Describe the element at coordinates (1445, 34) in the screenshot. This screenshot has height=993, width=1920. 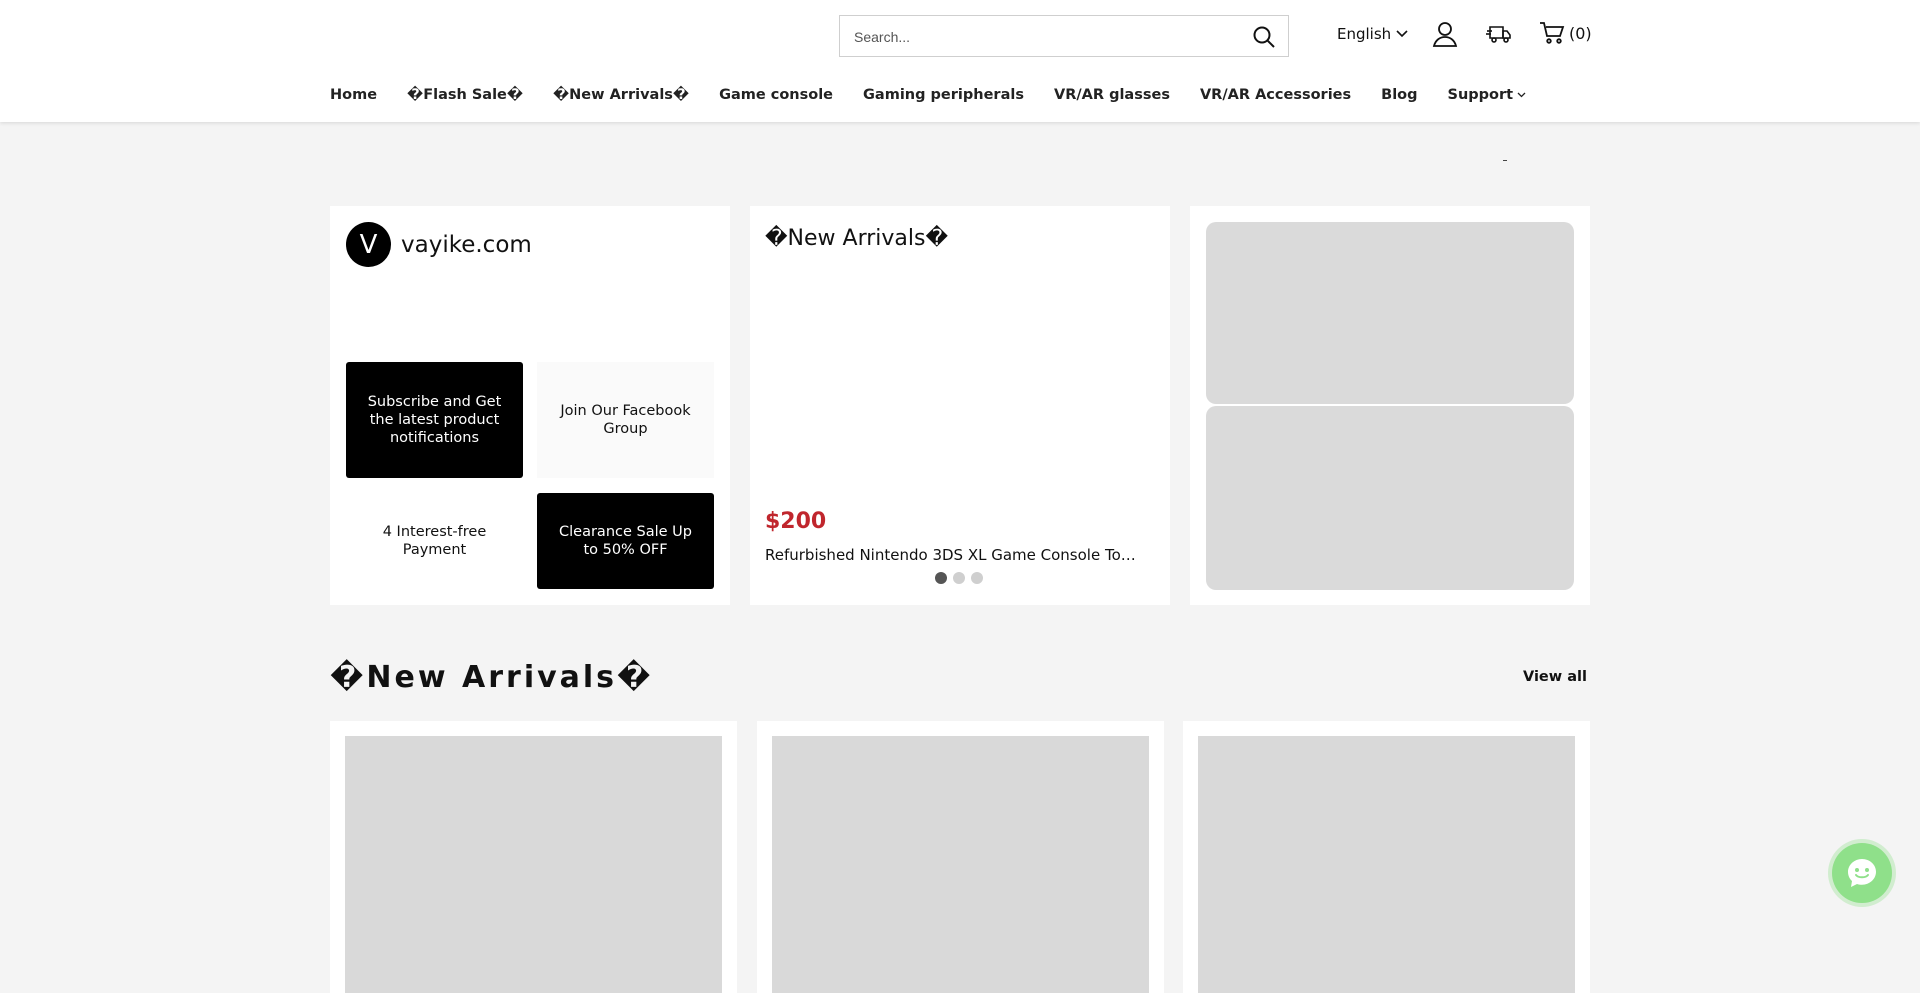
I see `user-icon` at that location.